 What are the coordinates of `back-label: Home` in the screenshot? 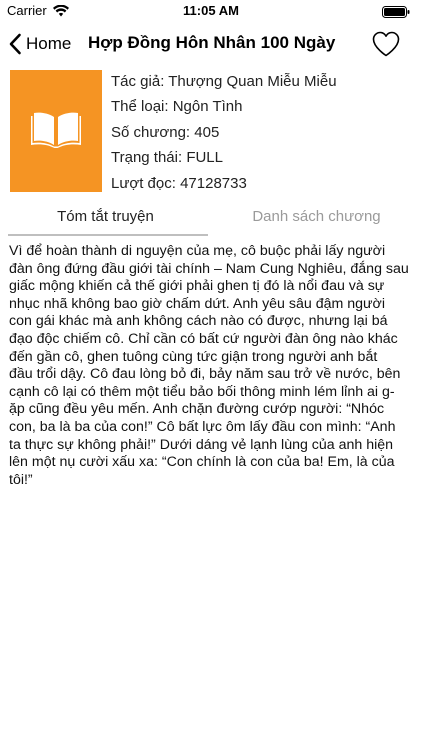 It's located at (49, 43).